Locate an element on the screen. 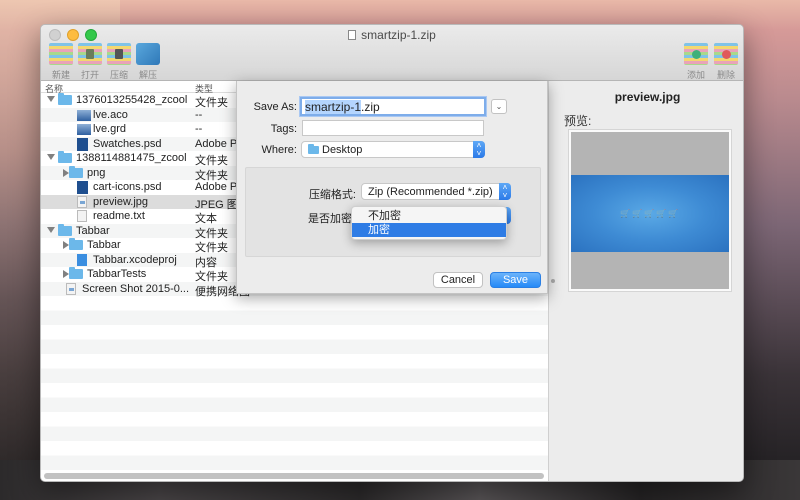 This screenshot has height=500, width=800. preview-image: 🛒🛒🛒🛒🛒 is located at coordinates (650, 210).